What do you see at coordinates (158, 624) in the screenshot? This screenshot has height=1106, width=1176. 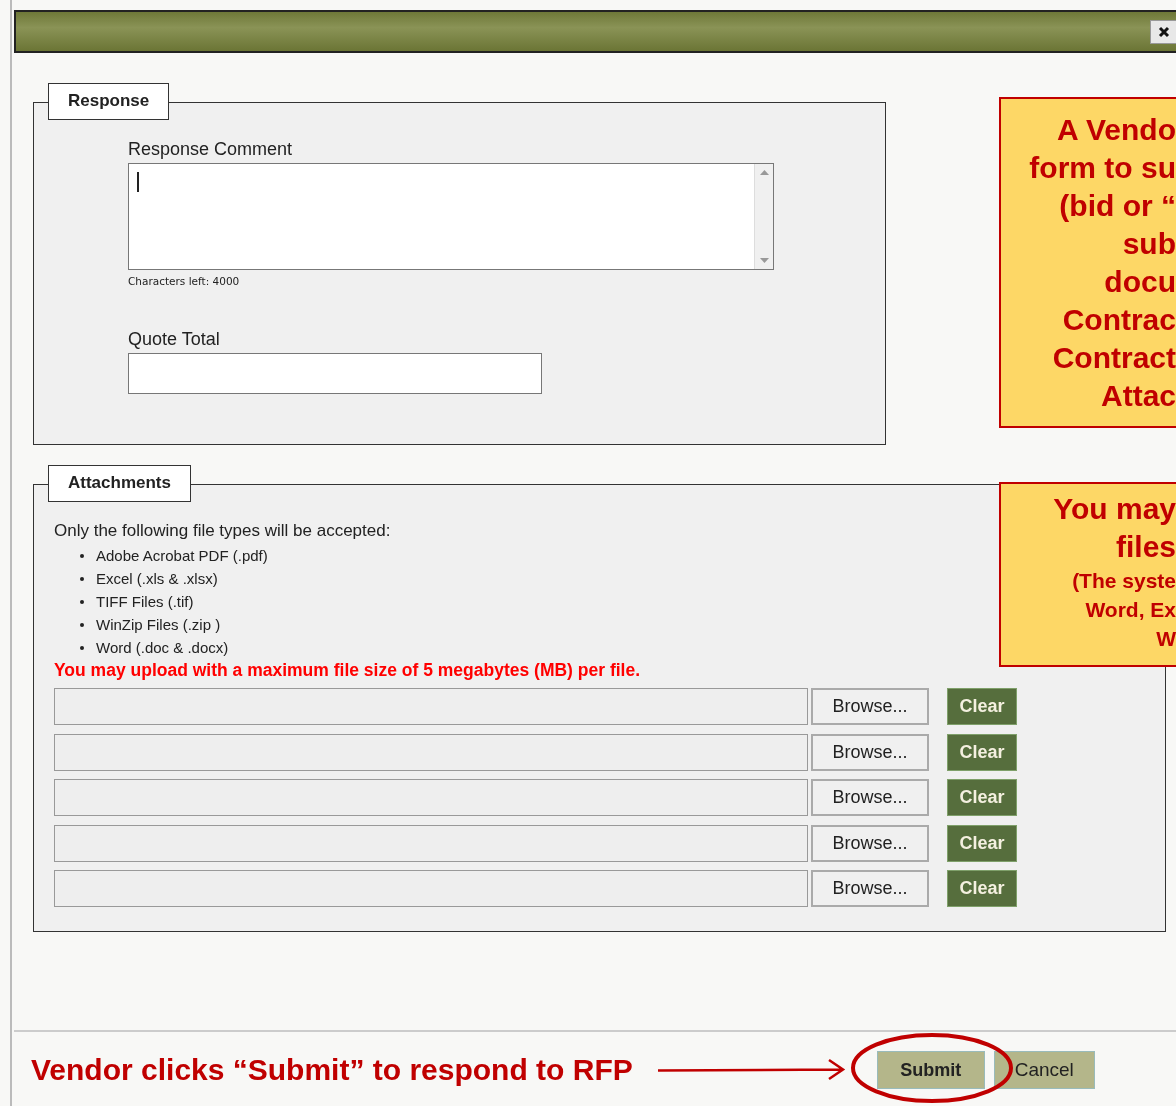 I see `file-type-text: WinZip Files (.zip )` at bounding box center [158, 624].